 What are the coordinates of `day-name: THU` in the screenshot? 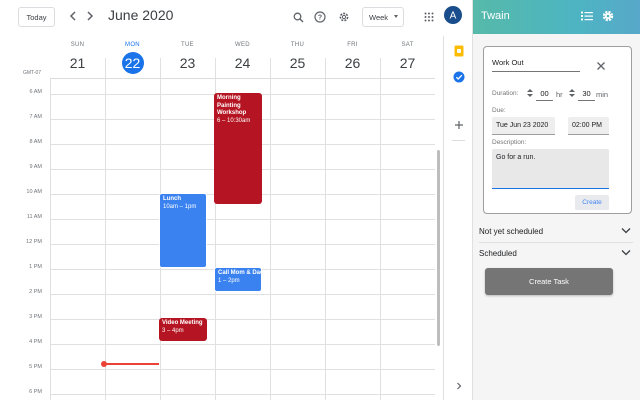 It's located at (297, 45).